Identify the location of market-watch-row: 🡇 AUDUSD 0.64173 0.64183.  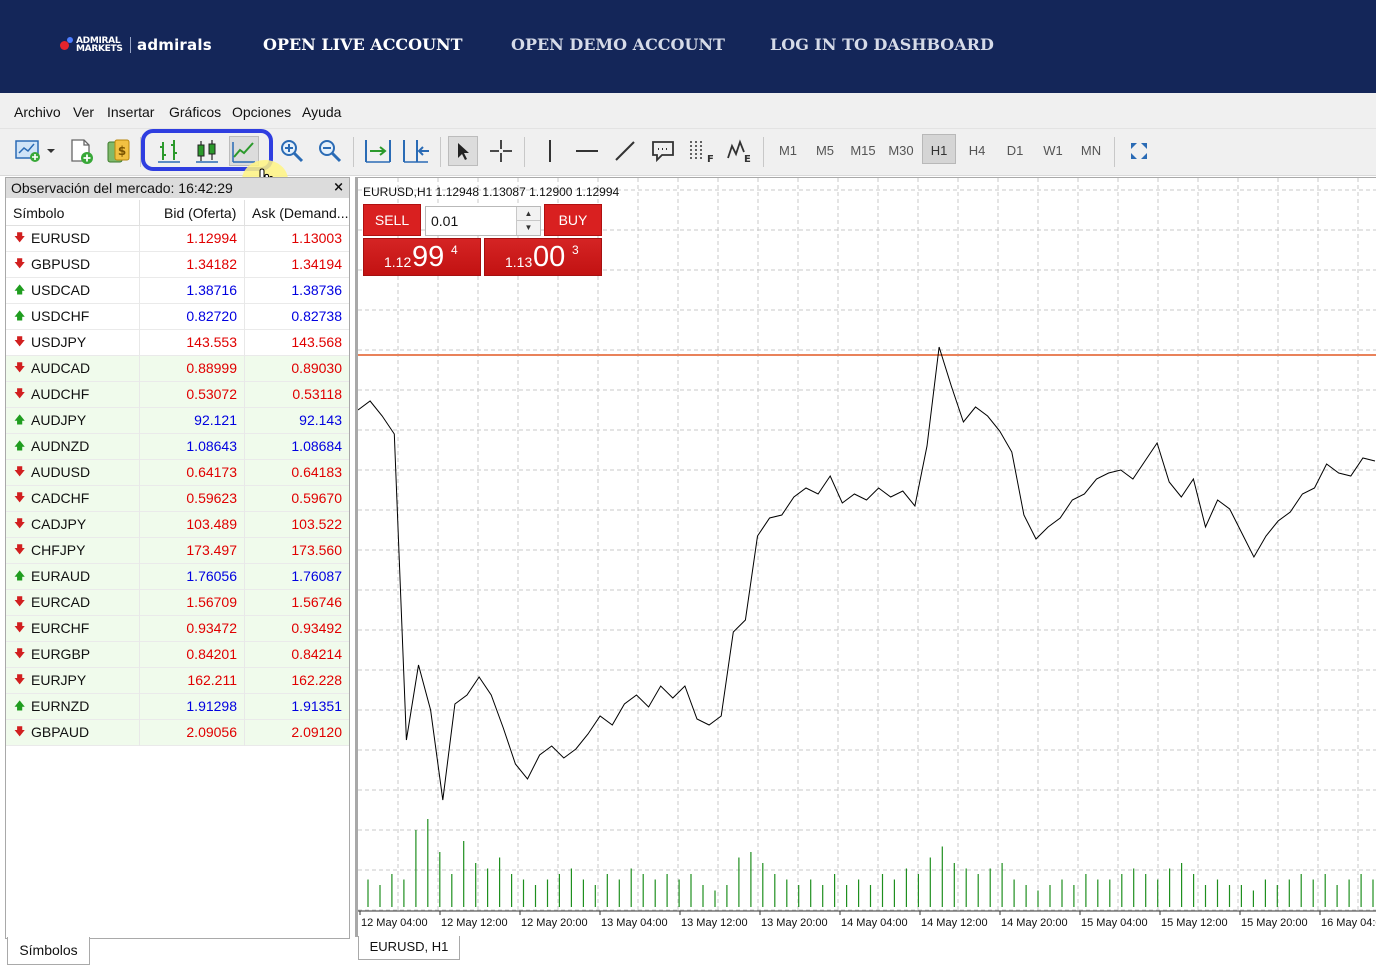
(177, 473).